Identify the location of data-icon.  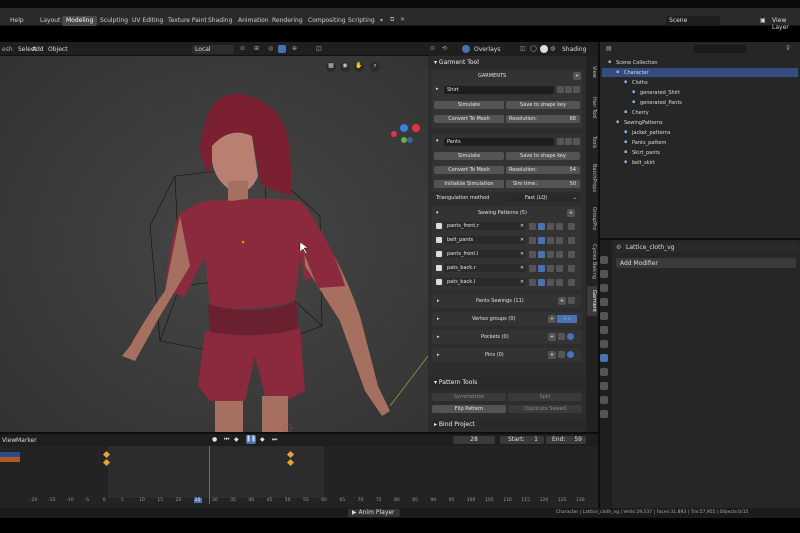
(604, 414).